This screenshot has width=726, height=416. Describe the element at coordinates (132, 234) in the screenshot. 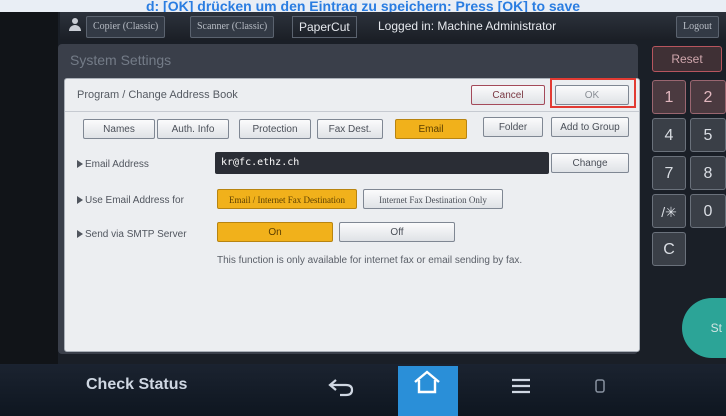

I see `smtp-label: Send via SMTP Server` at that location.